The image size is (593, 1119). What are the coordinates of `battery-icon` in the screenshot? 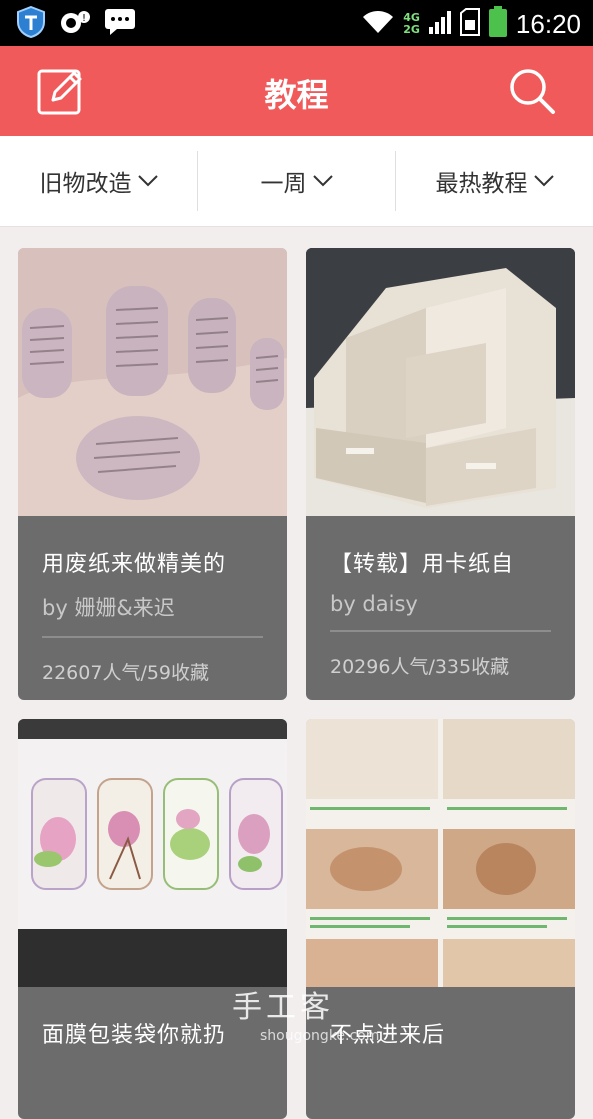 It's located at (498, 24).